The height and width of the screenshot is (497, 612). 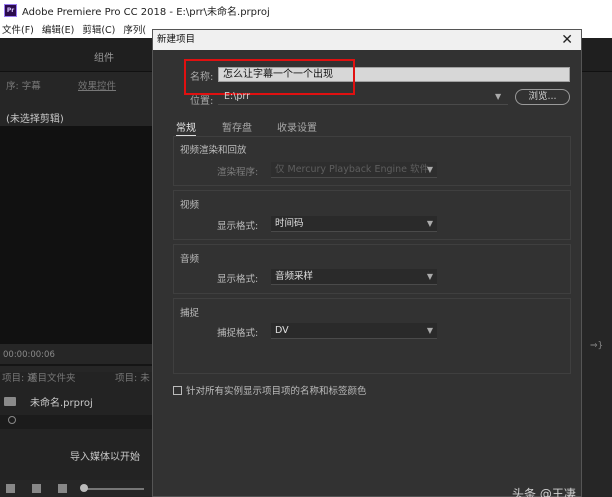 What do you see at coordinates (36, 488) in the screenshot?
I see `list-view-icon` at bounding box center [36, 488].